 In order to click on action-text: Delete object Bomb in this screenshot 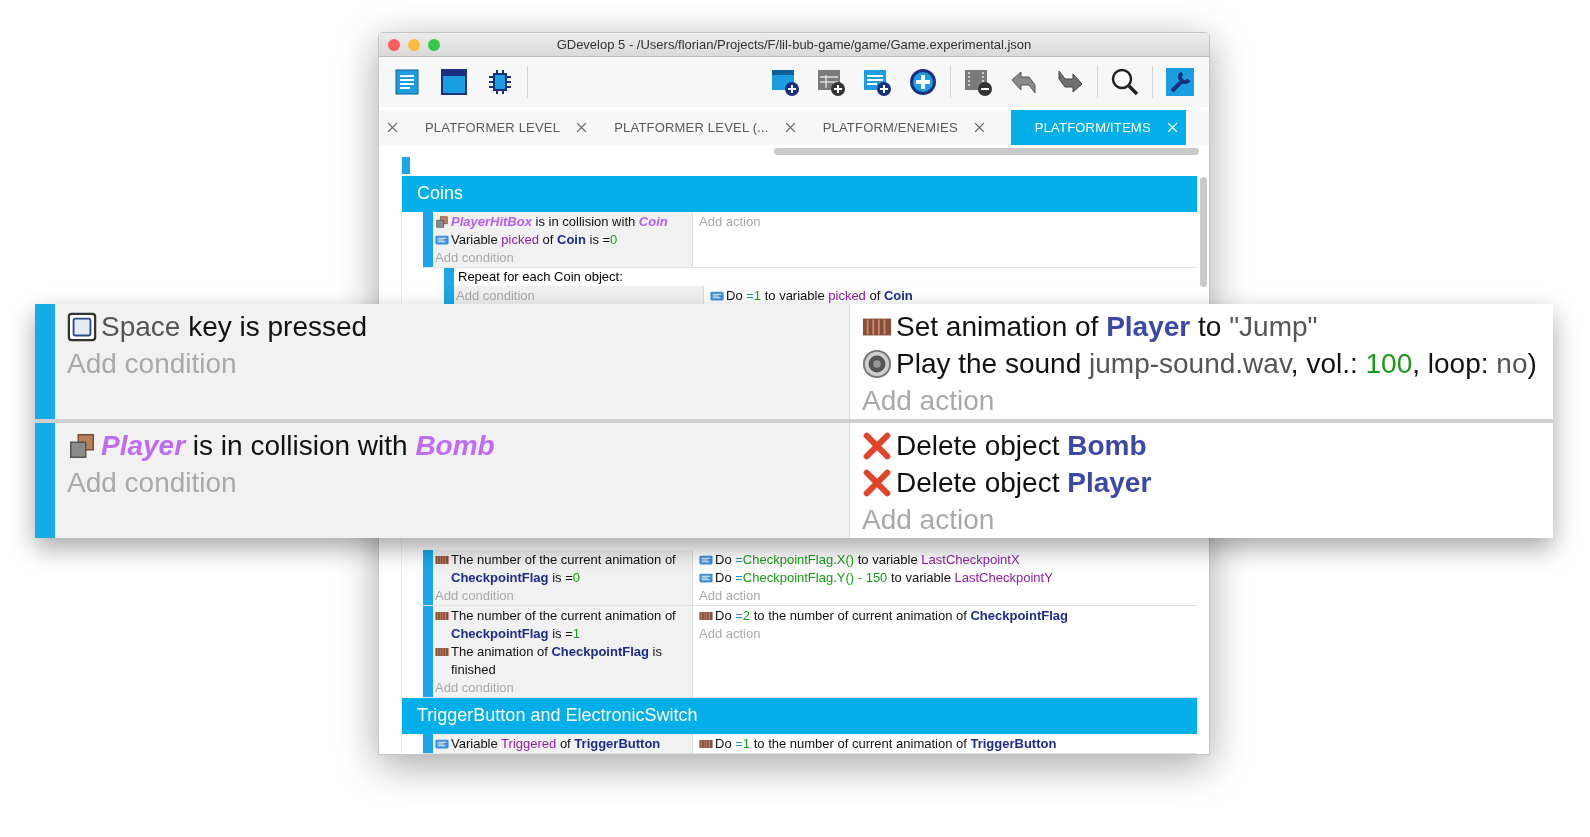, I will do `click(1021, 445)`.